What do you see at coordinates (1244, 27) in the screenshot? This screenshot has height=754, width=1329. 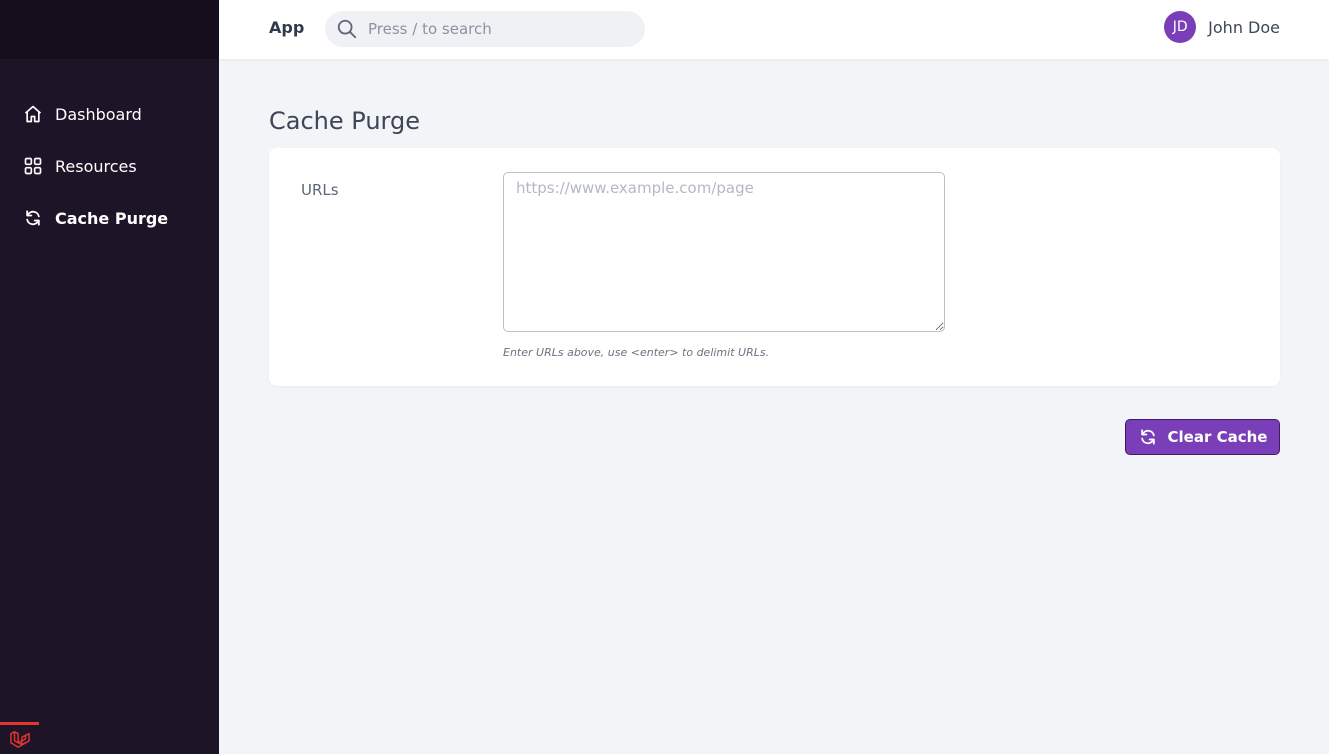 I see `user-name: John Doe` at bounding box center [1244, 27].